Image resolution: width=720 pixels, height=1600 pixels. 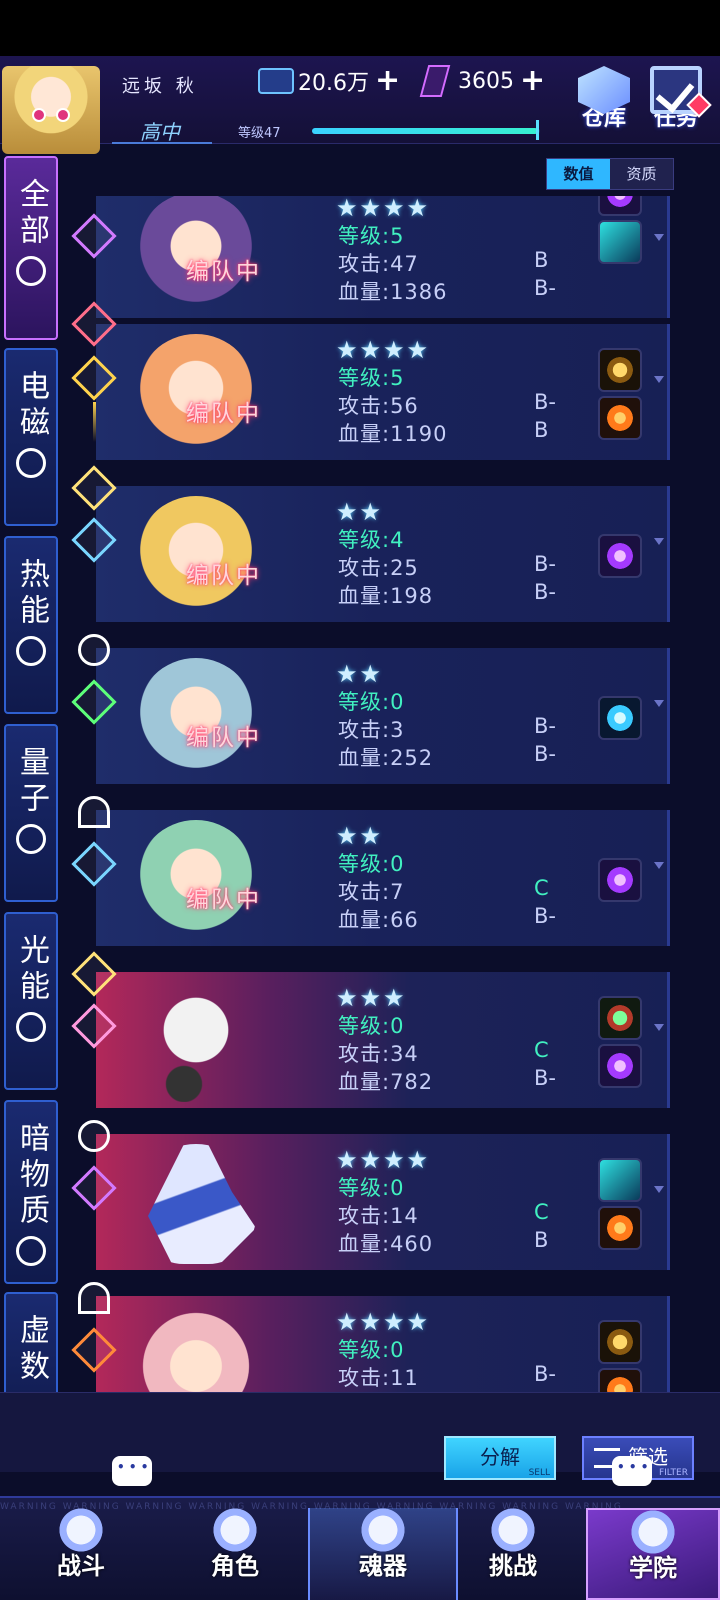 I want to click on card-hp: 血量:252, so click(x=386, y=758).